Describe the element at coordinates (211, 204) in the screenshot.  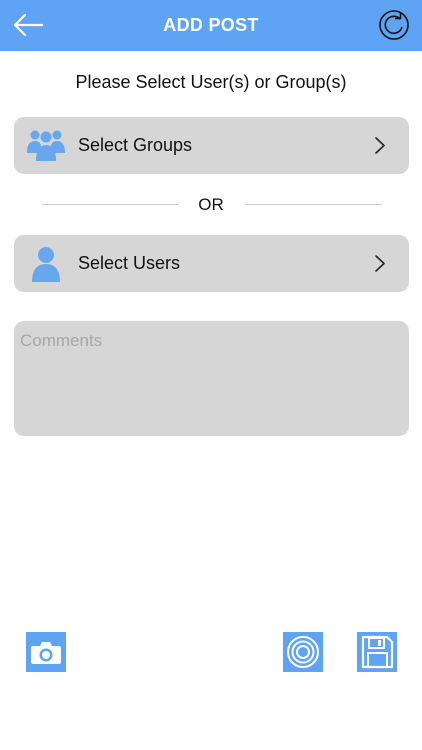
I see `divider-or-text: OR` at that location.